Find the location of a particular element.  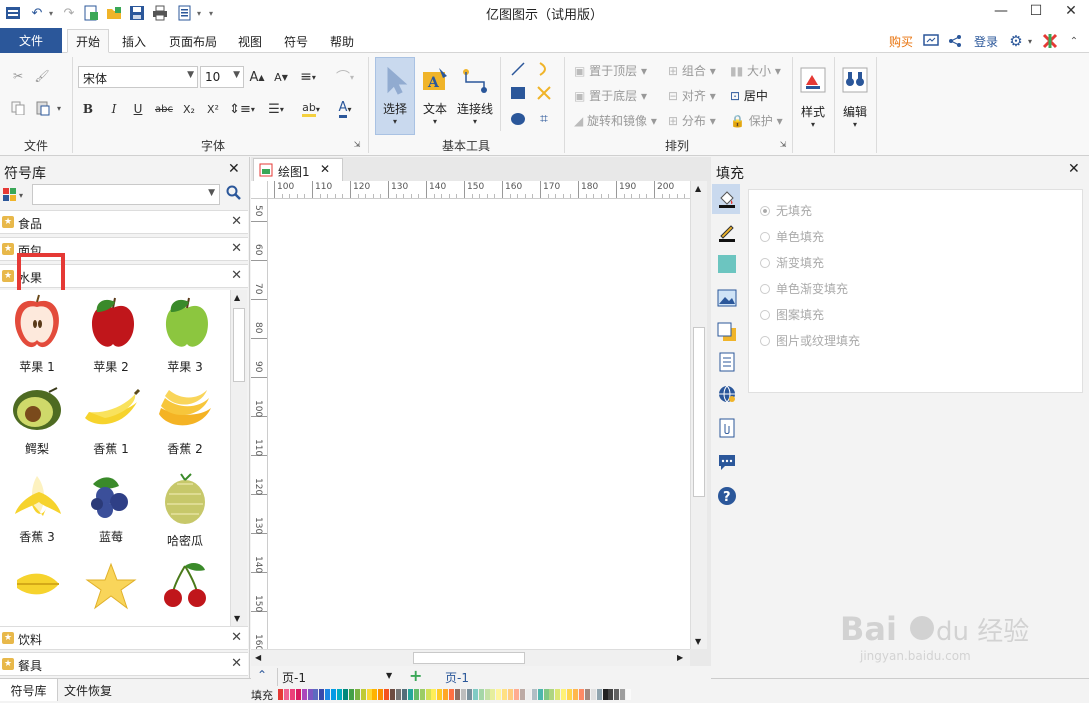

attachment-icon is located at coordinates (727, 428).